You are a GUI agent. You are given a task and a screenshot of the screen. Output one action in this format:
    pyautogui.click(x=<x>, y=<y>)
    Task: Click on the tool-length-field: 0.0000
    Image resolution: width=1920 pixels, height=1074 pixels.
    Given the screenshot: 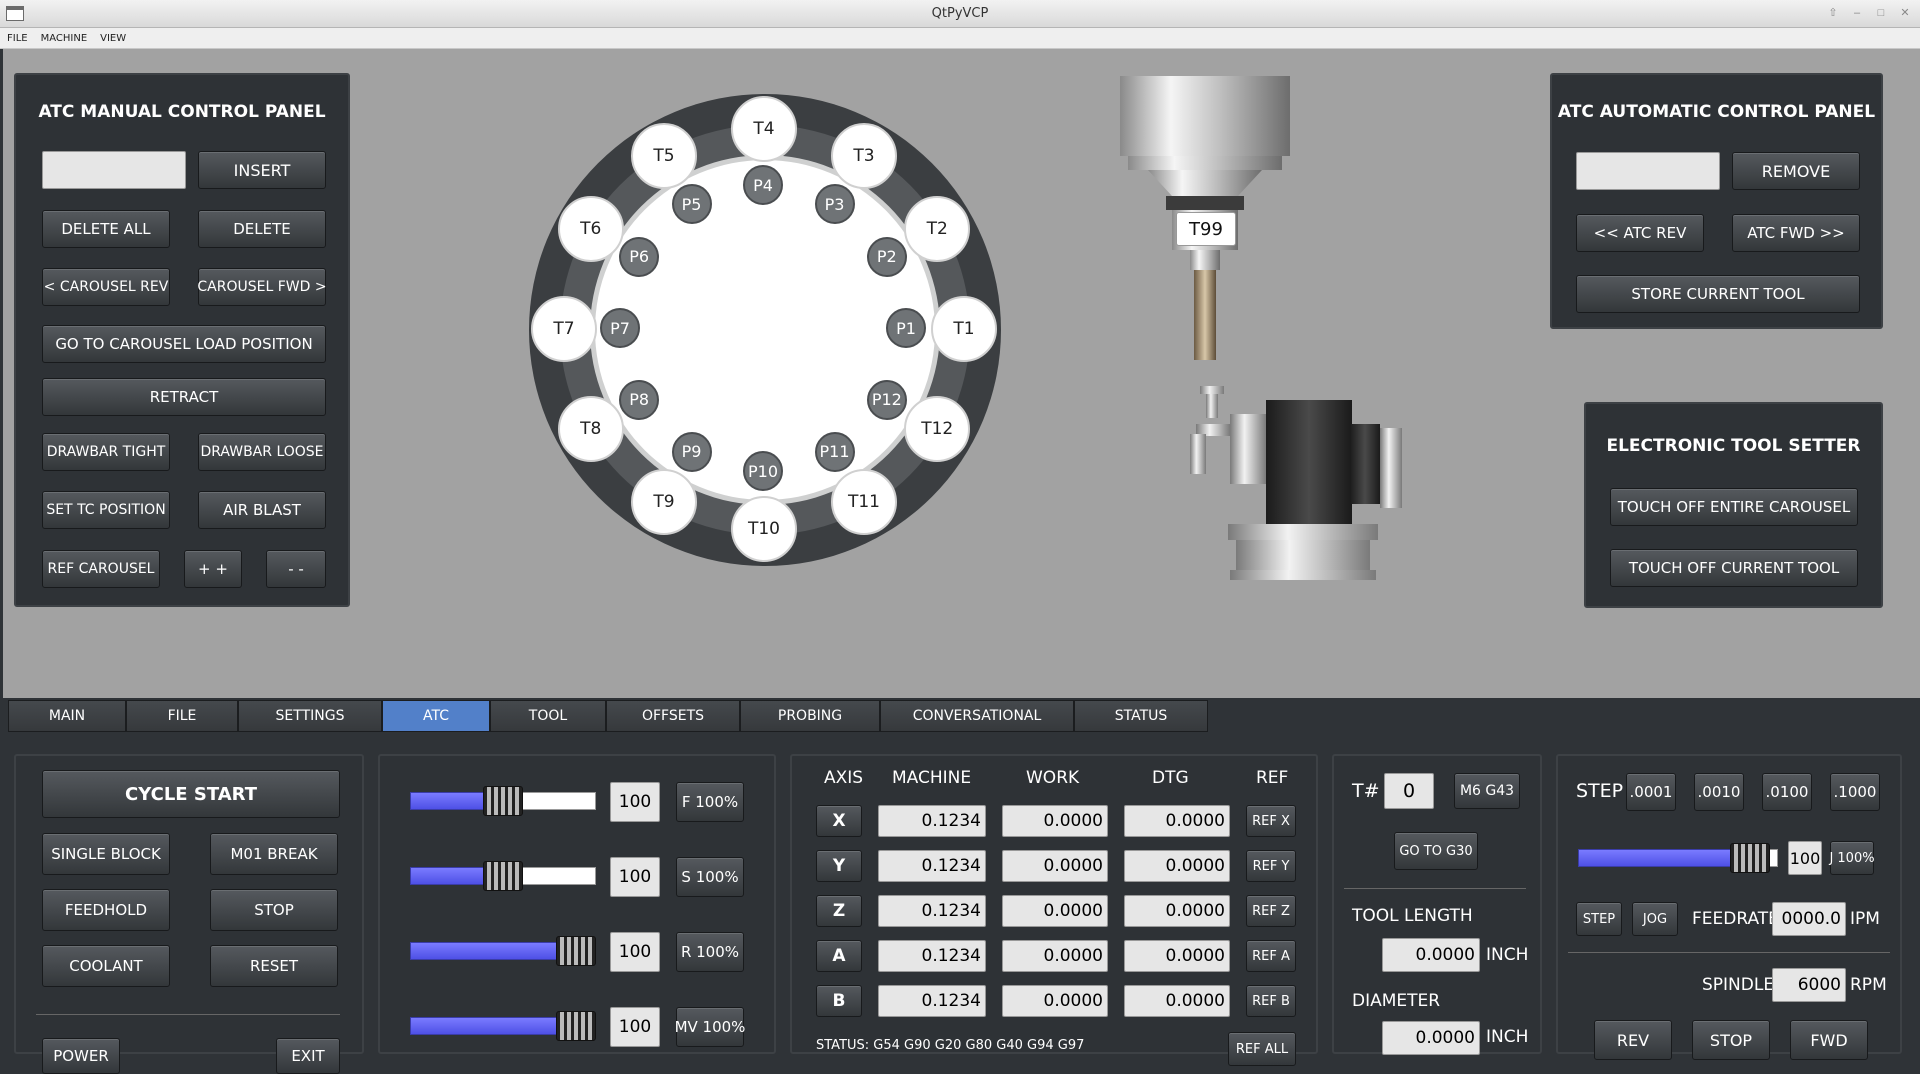 What is the action you would take?
    pyautogui.click(x=1431, y=955)
    